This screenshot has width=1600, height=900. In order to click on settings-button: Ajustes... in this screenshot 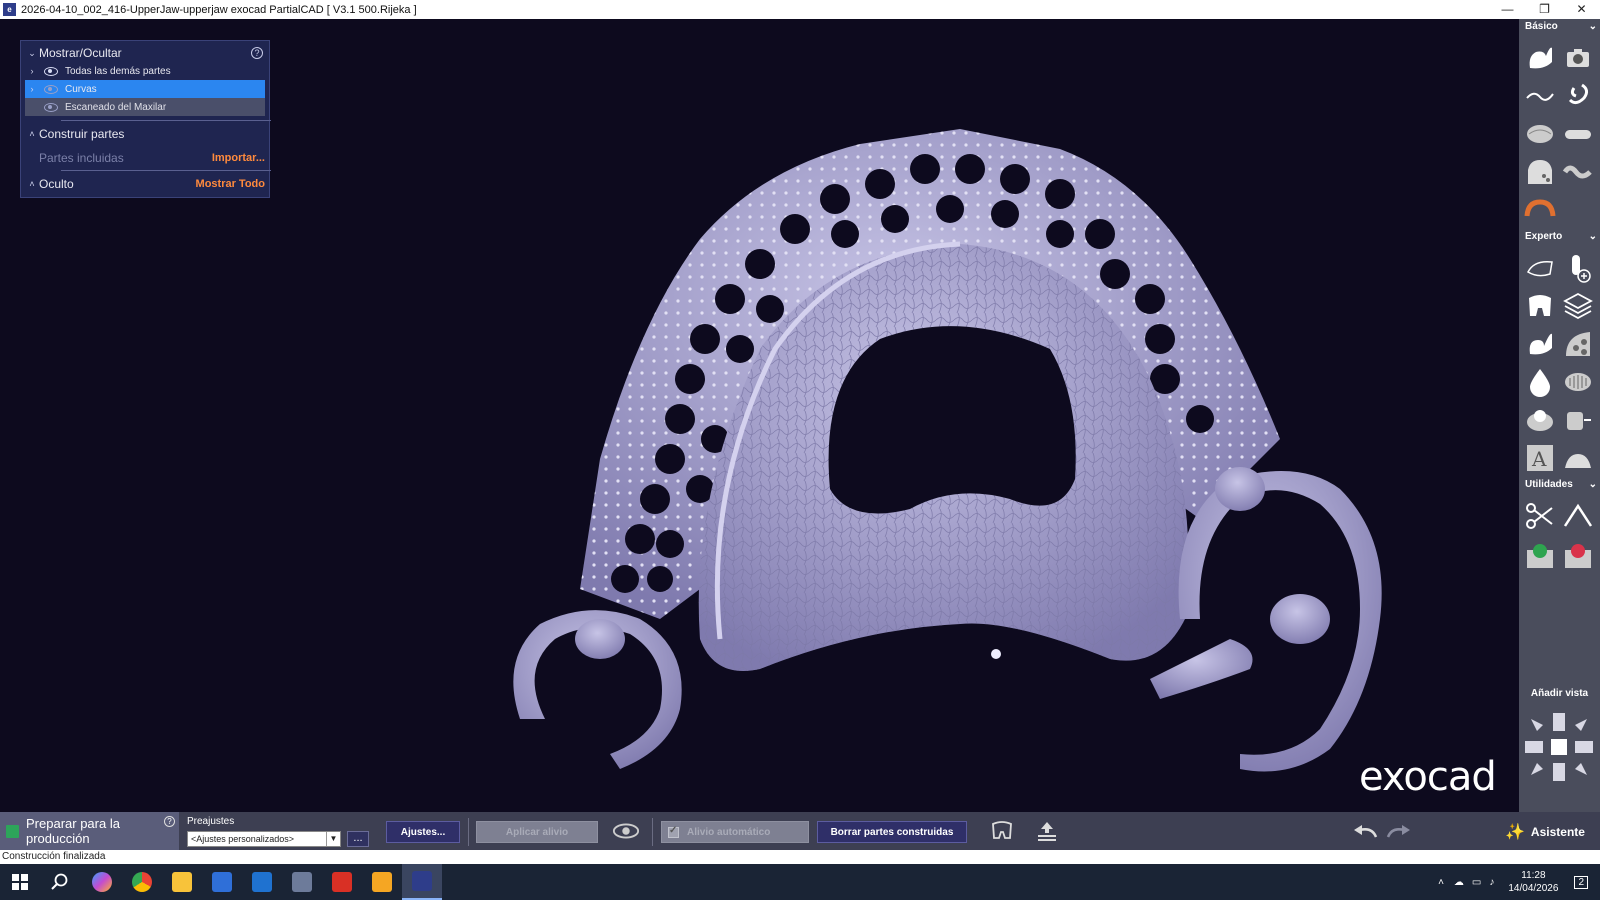, I will do `click(423, 832)`.